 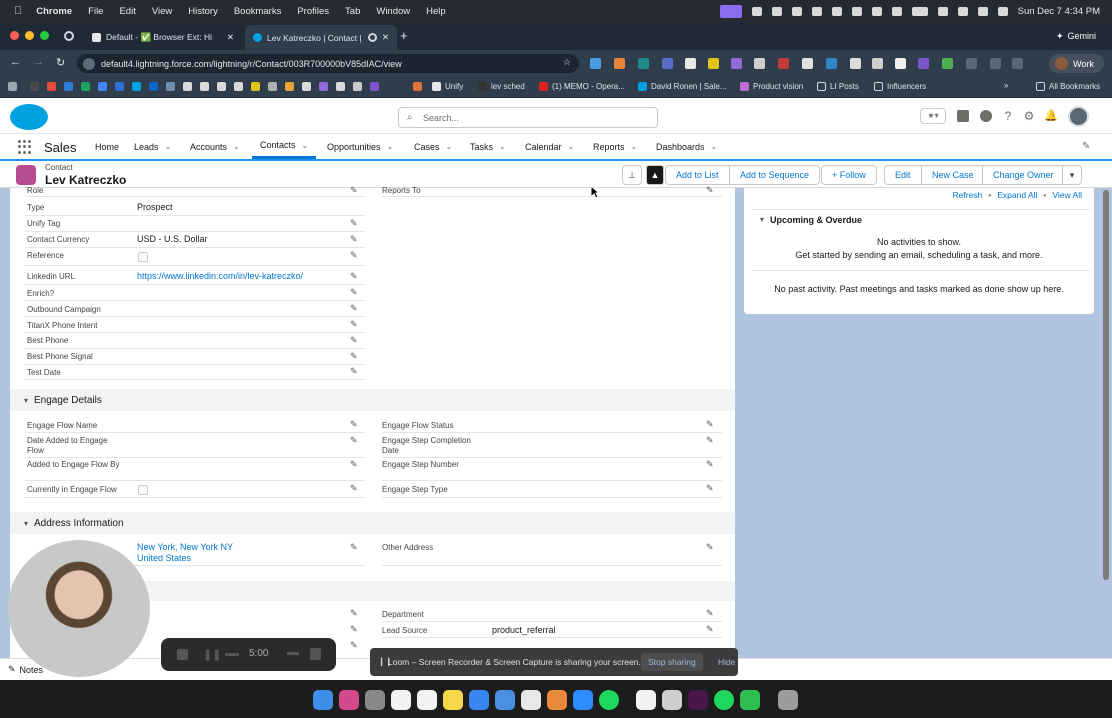 What do you see at coordinates (1006, 85) in the screenshot?
I see `more-bookmarks-icon: »` at bounding box center [1006, 85].